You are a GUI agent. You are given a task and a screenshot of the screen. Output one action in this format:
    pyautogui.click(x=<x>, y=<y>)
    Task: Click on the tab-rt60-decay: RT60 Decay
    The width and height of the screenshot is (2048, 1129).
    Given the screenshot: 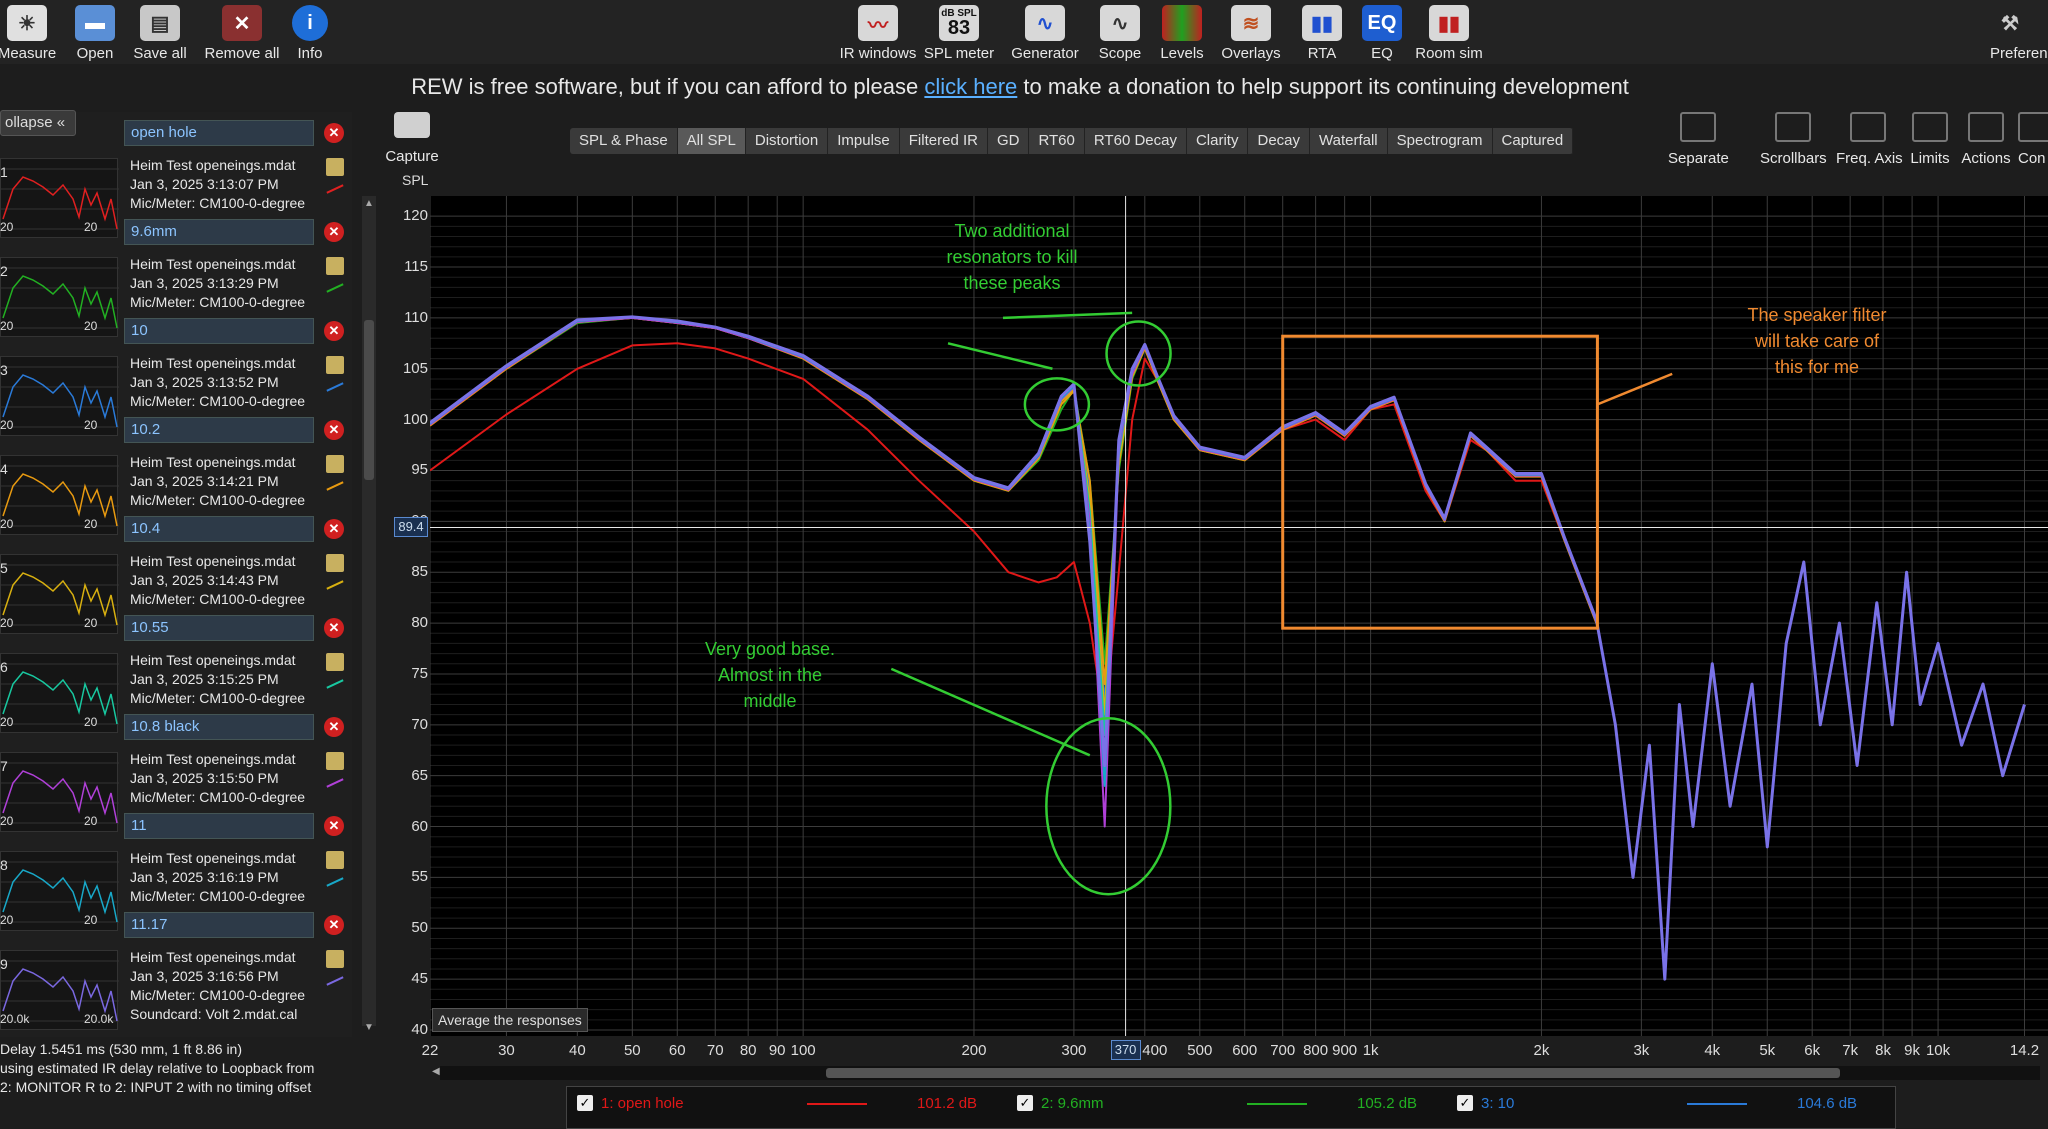 What is the action you would take?
    pyautogui.click(x=1136, y=141)
    